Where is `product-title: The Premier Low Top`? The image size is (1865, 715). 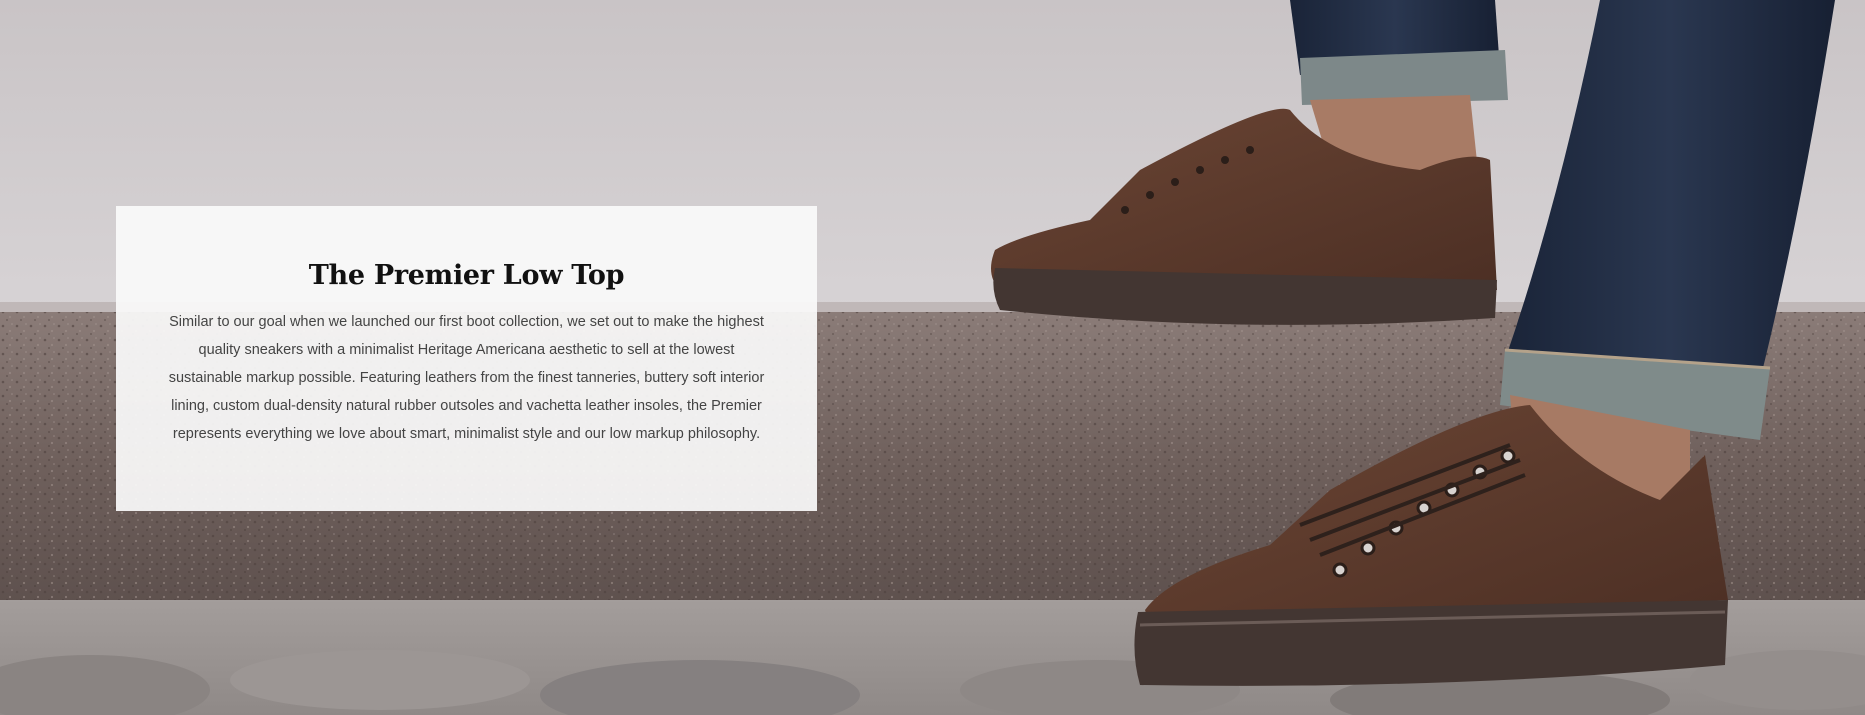 product-title: The Premier Low Top is located at coordinates (466, 275).